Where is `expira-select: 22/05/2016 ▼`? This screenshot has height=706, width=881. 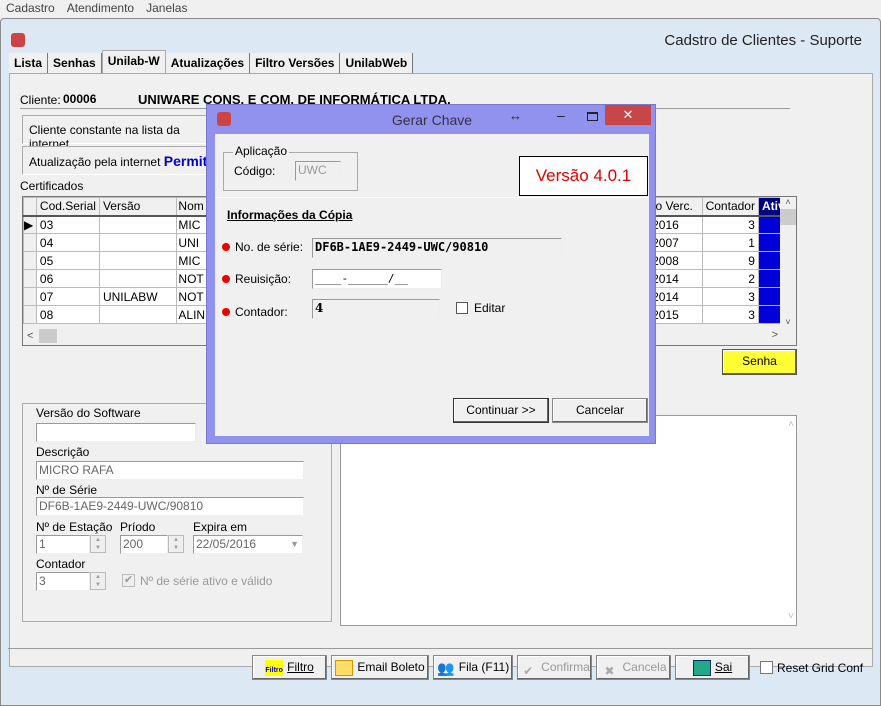
expira-select: 22/05/2016 ▼ is located at coordinates (248, 544).